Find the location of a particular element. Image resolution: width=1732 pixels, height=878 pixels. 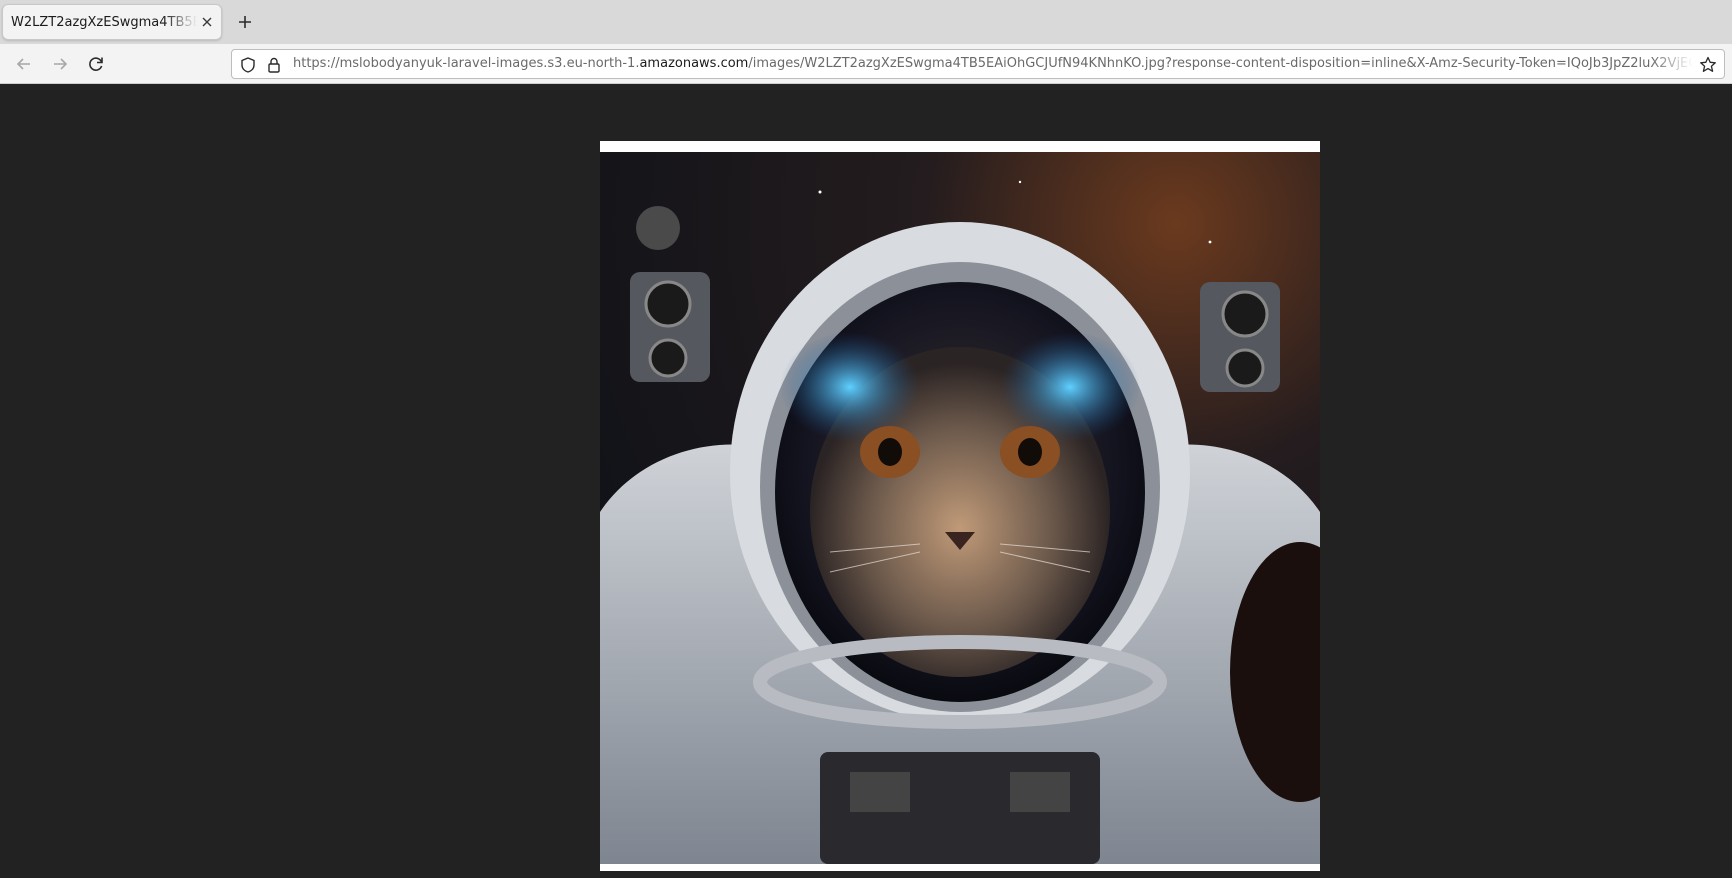

lock-icon is located at coordinates (274, 65).